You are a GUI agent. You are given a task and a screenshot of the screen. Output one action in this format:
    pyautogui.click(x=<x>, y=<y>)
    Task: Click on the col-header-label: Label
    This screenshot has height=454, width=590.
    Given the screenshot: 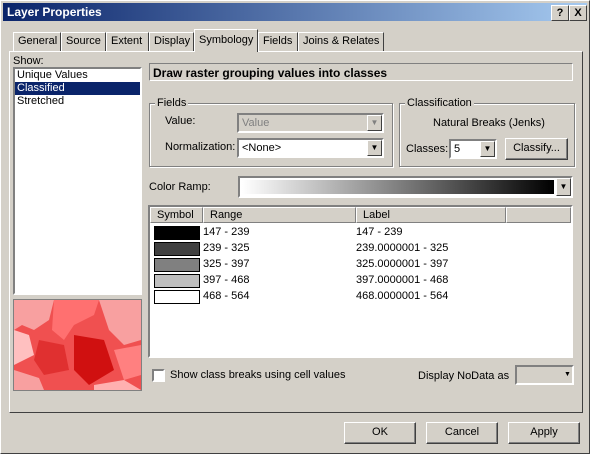 What is the action you would take?
    pyautogui.click(x=431, y=215)
    